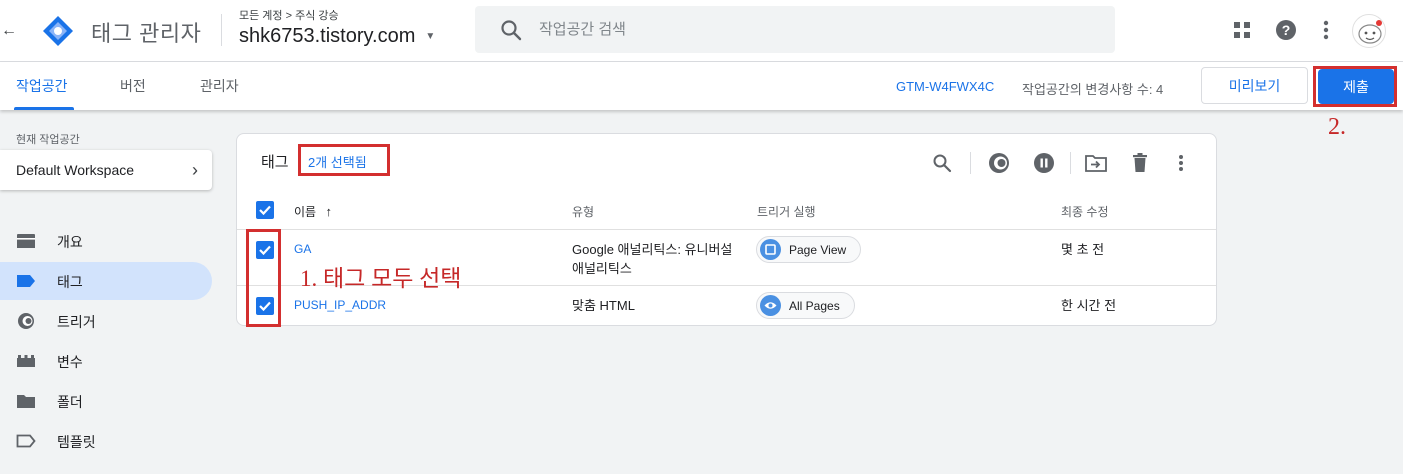  What do you see at coordinates (26, 281) in the screenshot?
I see `tag-icon` at bounding box center [26, 281].